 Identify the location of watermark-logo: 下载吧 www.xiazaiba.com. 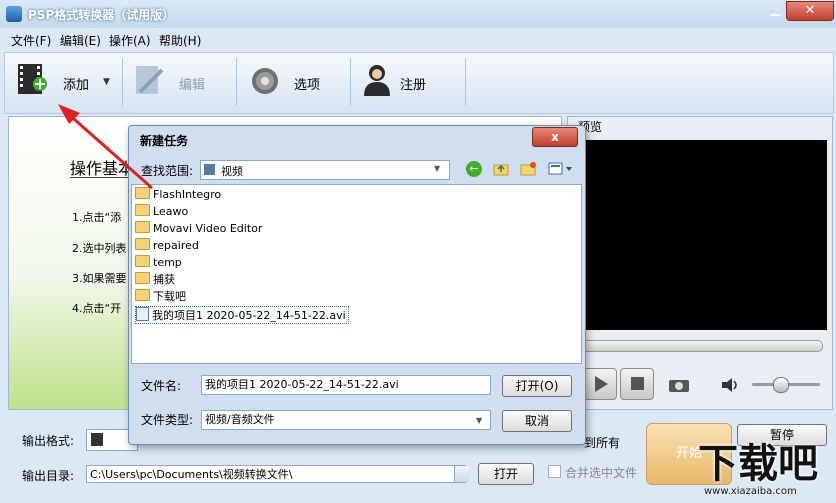
(766, 472).